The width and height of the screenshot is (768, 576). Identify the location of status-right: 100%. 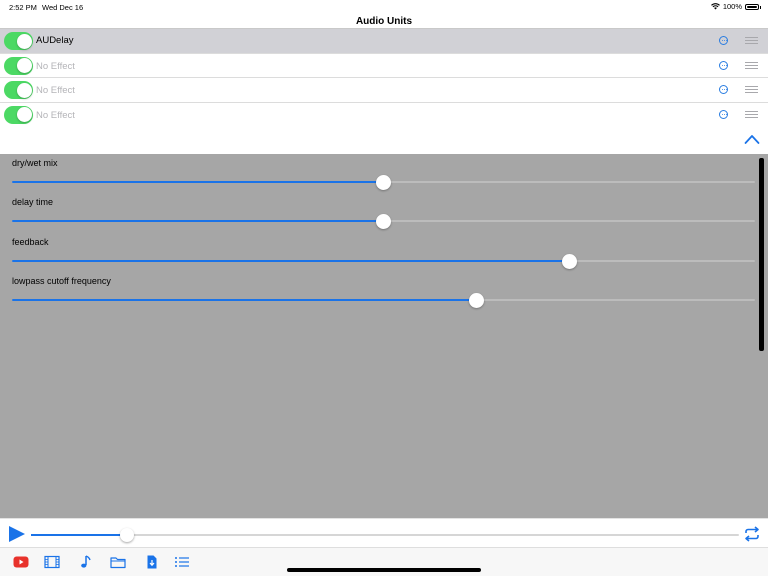
(735, 6).